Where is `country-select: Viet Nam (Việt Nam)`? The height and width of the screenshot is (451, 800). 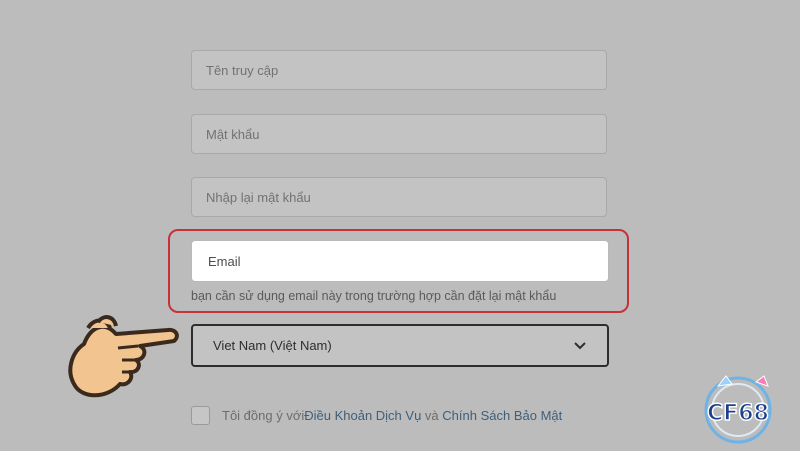 country-select: Viet Nam (Việt Nam) is located at coordinates (400, 345).